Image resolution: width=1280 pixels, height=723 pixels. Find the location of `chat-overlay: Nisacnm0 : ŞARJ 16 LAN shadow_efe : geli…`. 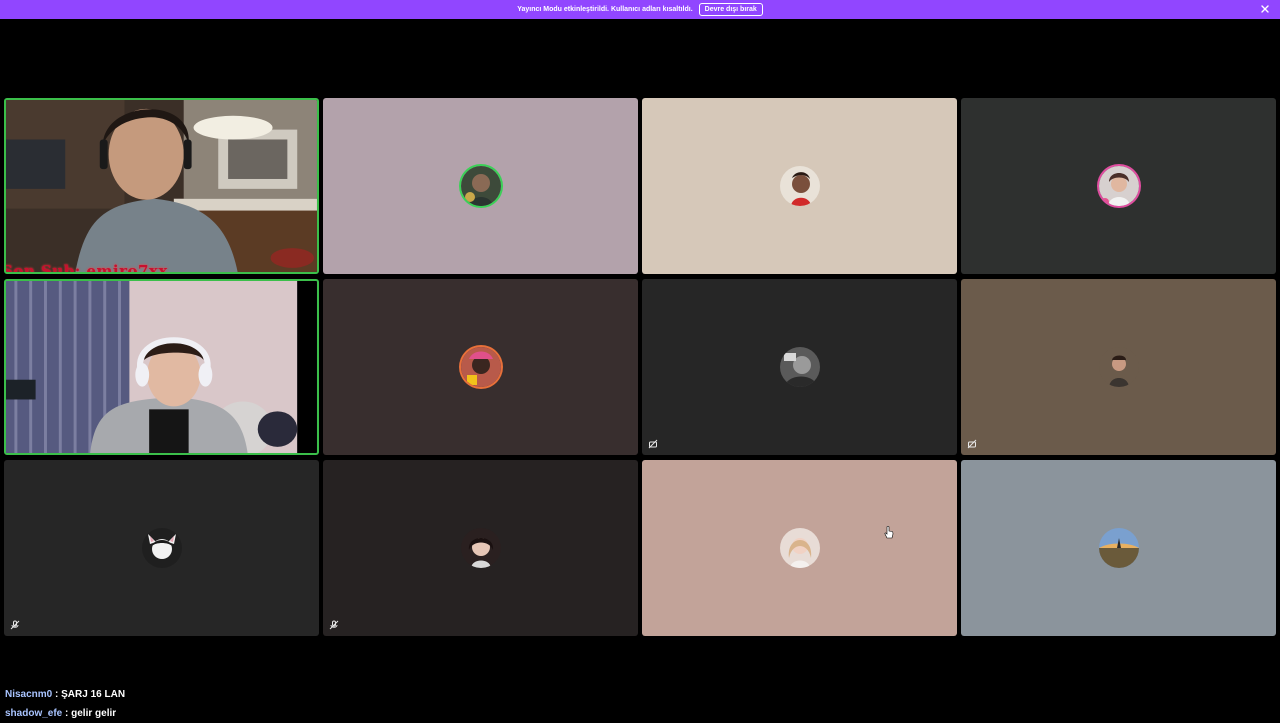

chat-overlay: Nisacnm0 : ŞARJ 16 LAN shadow_efe : geli… is located at coordinates (65, 704).